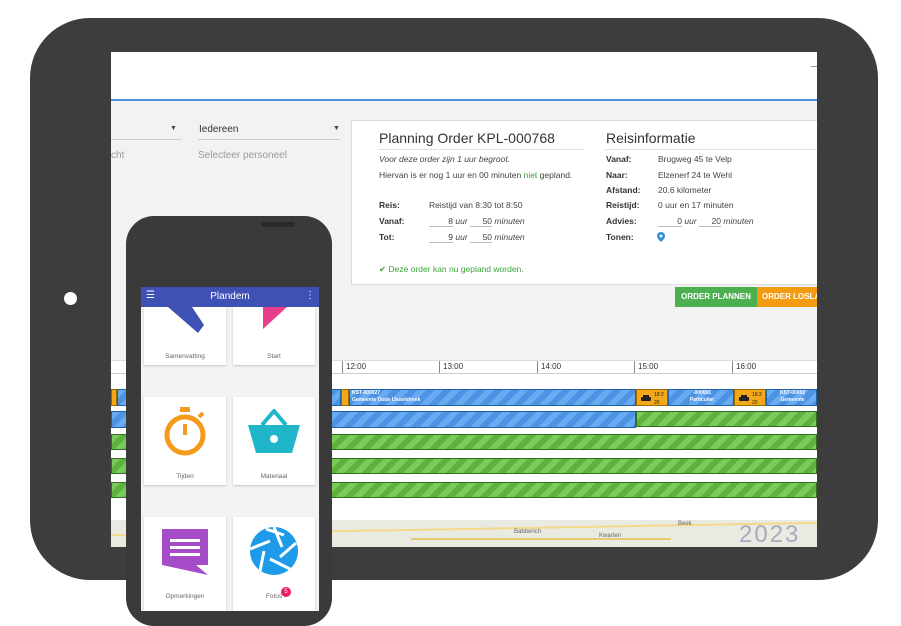 This screenshot has height=626, width=901. Describe the element at coordinates (467, 138) in the screenshot. I see `planning-title: Planning Order KPL-000768` at that location.